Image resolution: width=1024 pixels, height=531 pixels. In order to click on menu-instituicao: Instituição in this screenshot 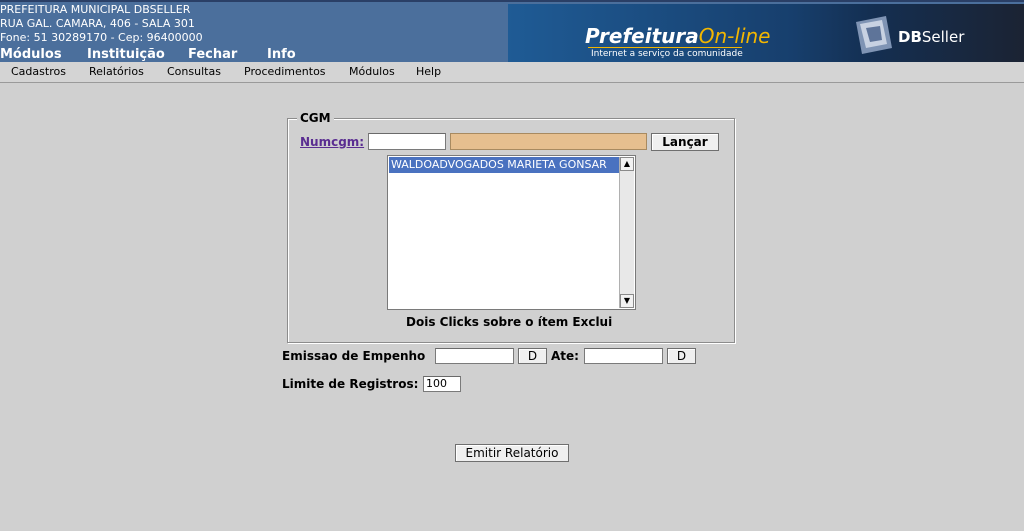, I will do `click(126, 54)`.